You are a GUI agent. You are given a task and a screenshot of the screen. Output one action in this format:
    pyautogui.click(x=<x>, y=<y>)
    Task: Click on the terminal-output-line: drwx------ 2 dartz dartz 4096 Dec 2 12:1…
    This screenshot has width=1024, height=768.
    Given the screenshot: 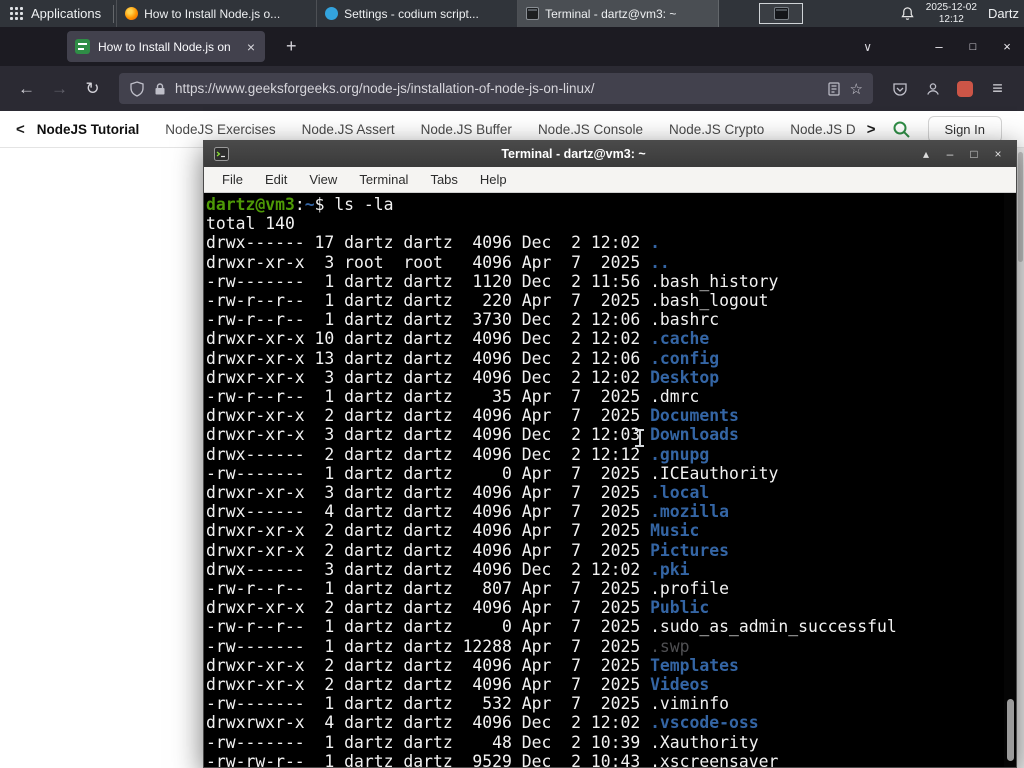 What is the action you would take?
    pyautogui.click(x=458, y=454)
    